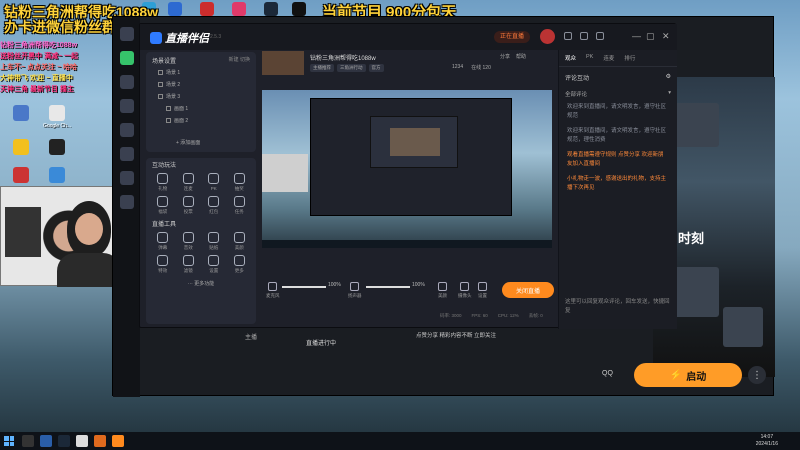 The width and height of the screenshot is (800, 450). Describe the element at coordinates (189, 182) in the screenshot. I see `tool-item: 连麦` at that location.